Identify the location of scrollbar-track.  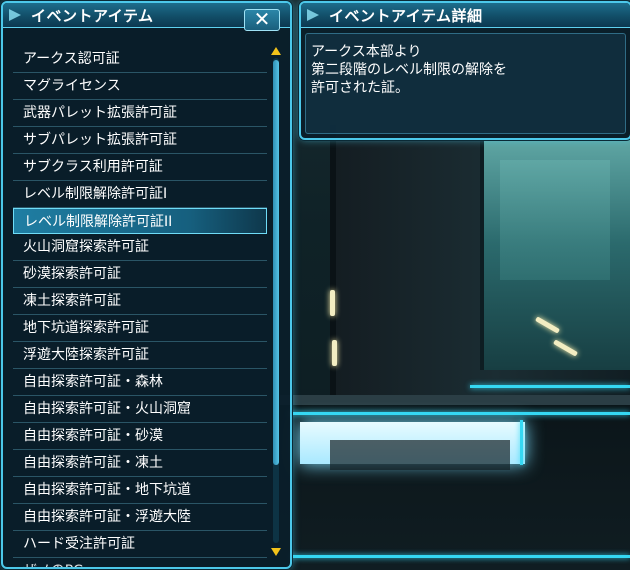
(276, 300).